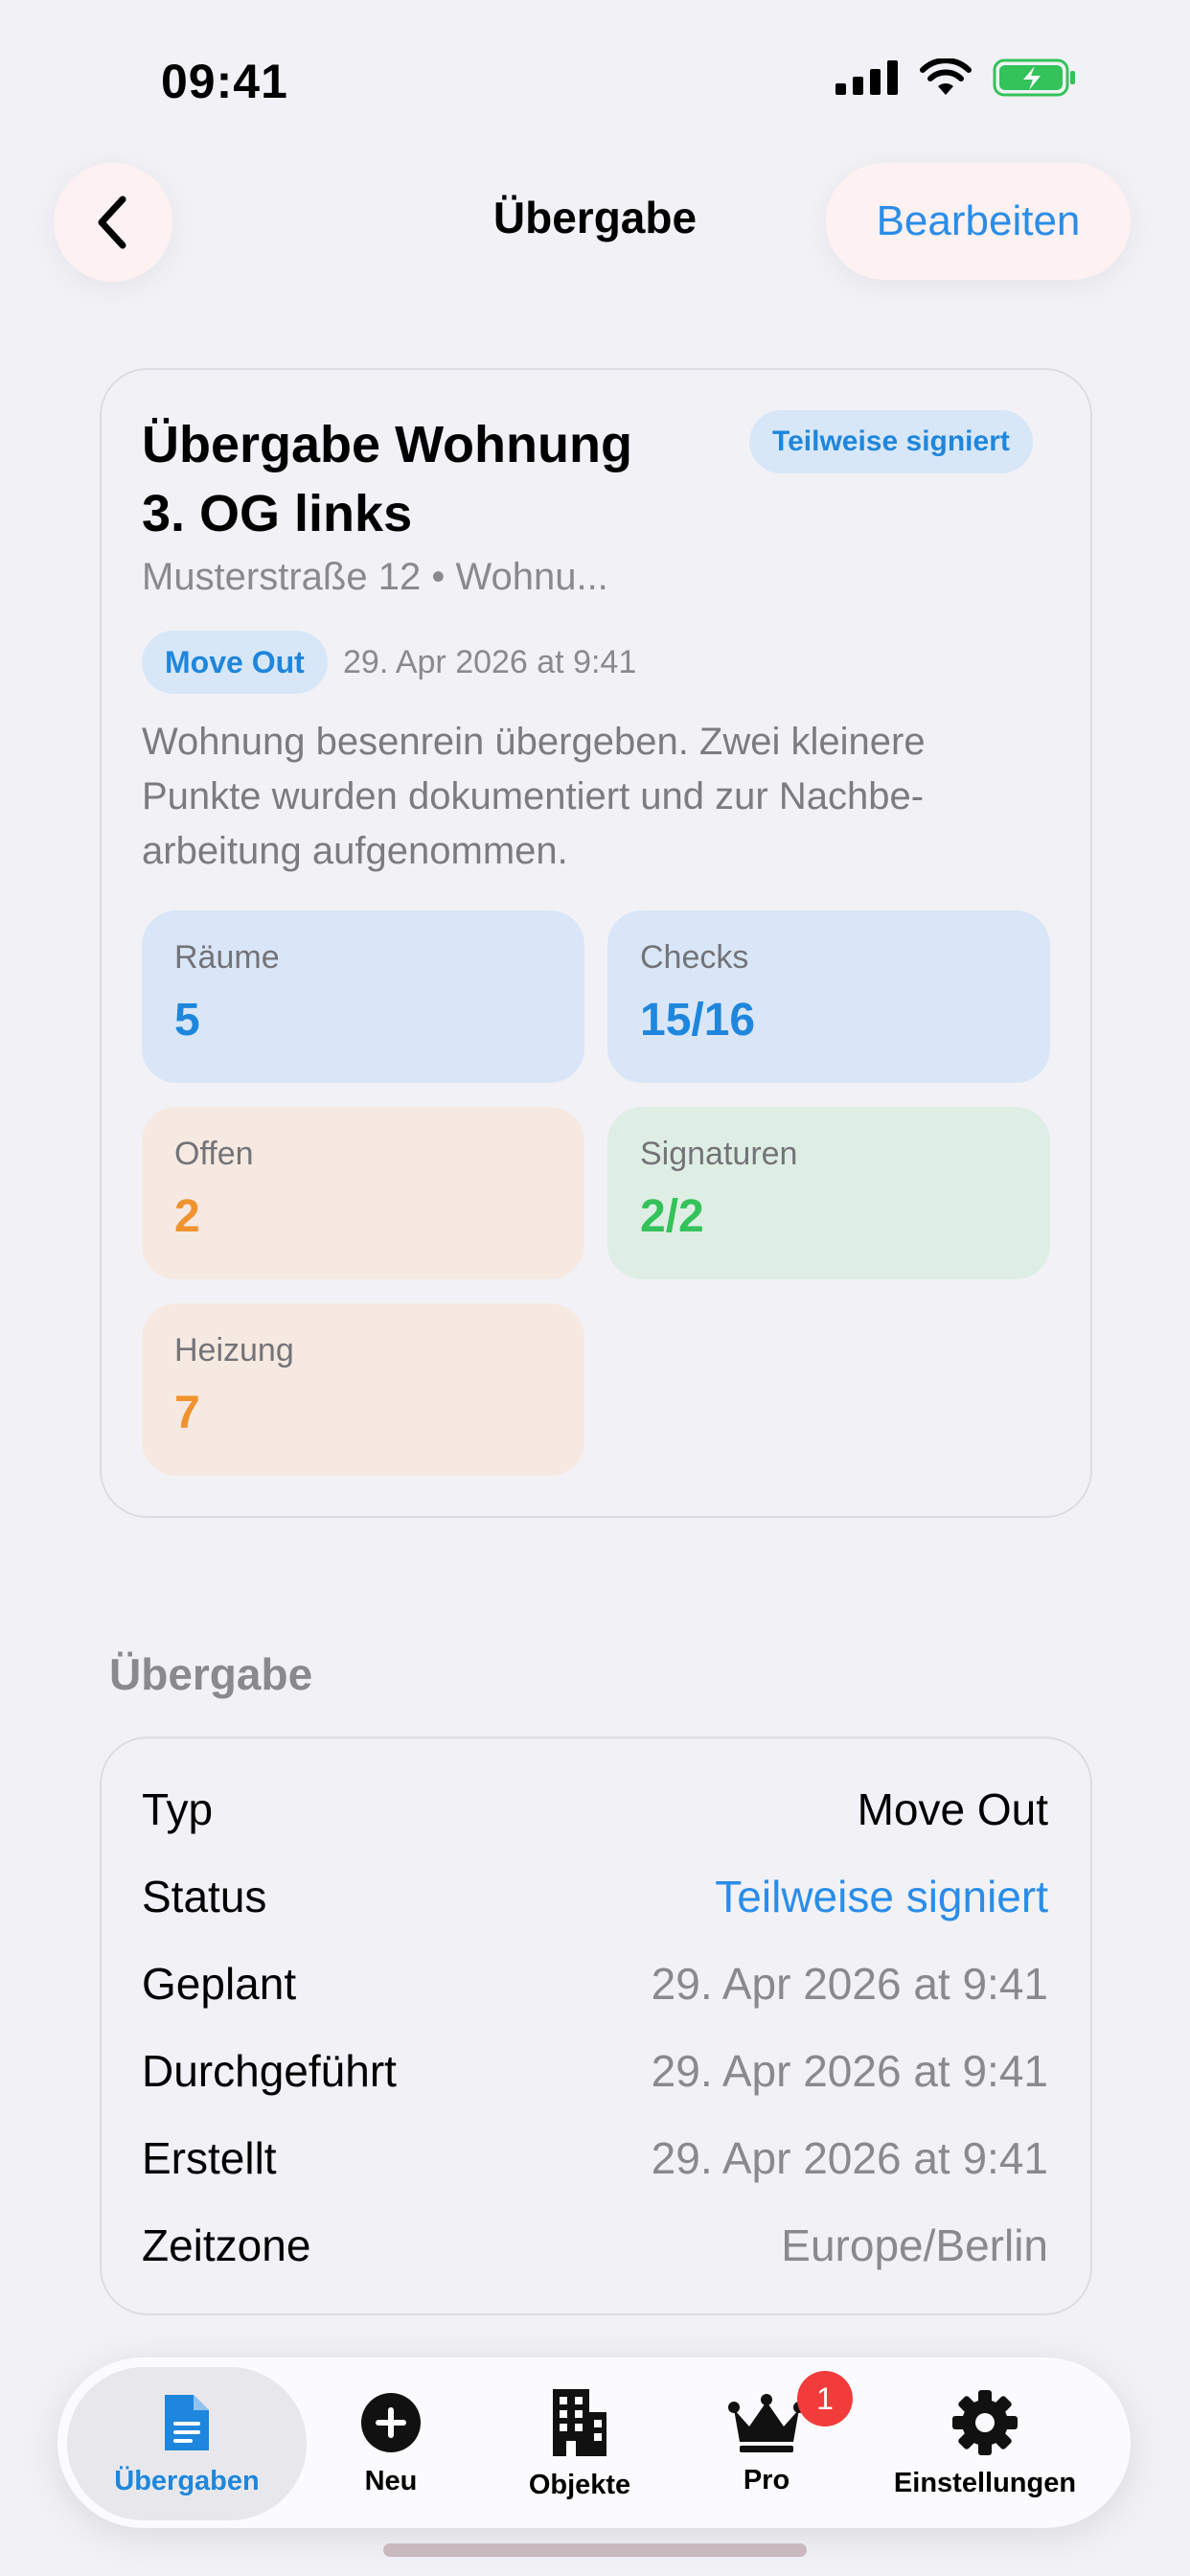 Image resolution: width=1190 pixels, height=2576 pixels. I want to click on tab-objects: Objekte, so click(580, 2443).